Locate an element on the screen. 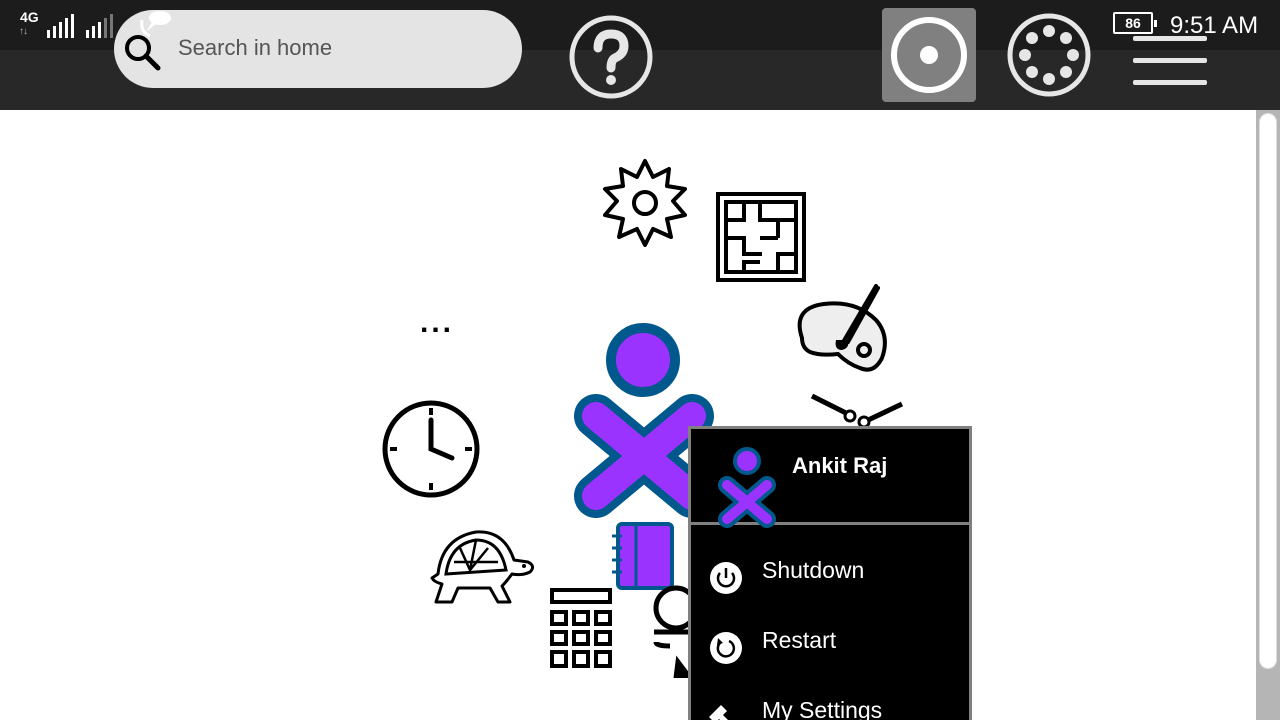  clock-icon is located at coordinates (431, 449).